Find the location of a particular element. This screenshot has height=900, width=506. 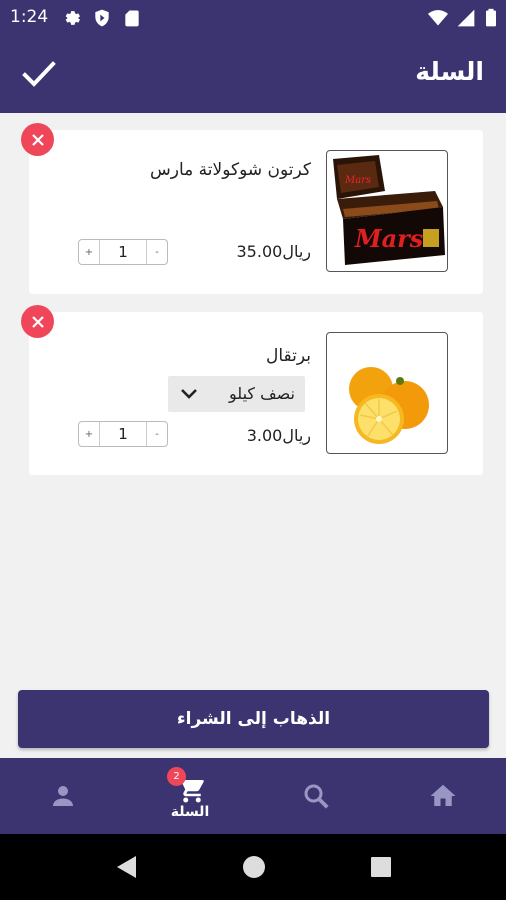

unit-select: نصف كيلو is located at coordinates (236, 394).